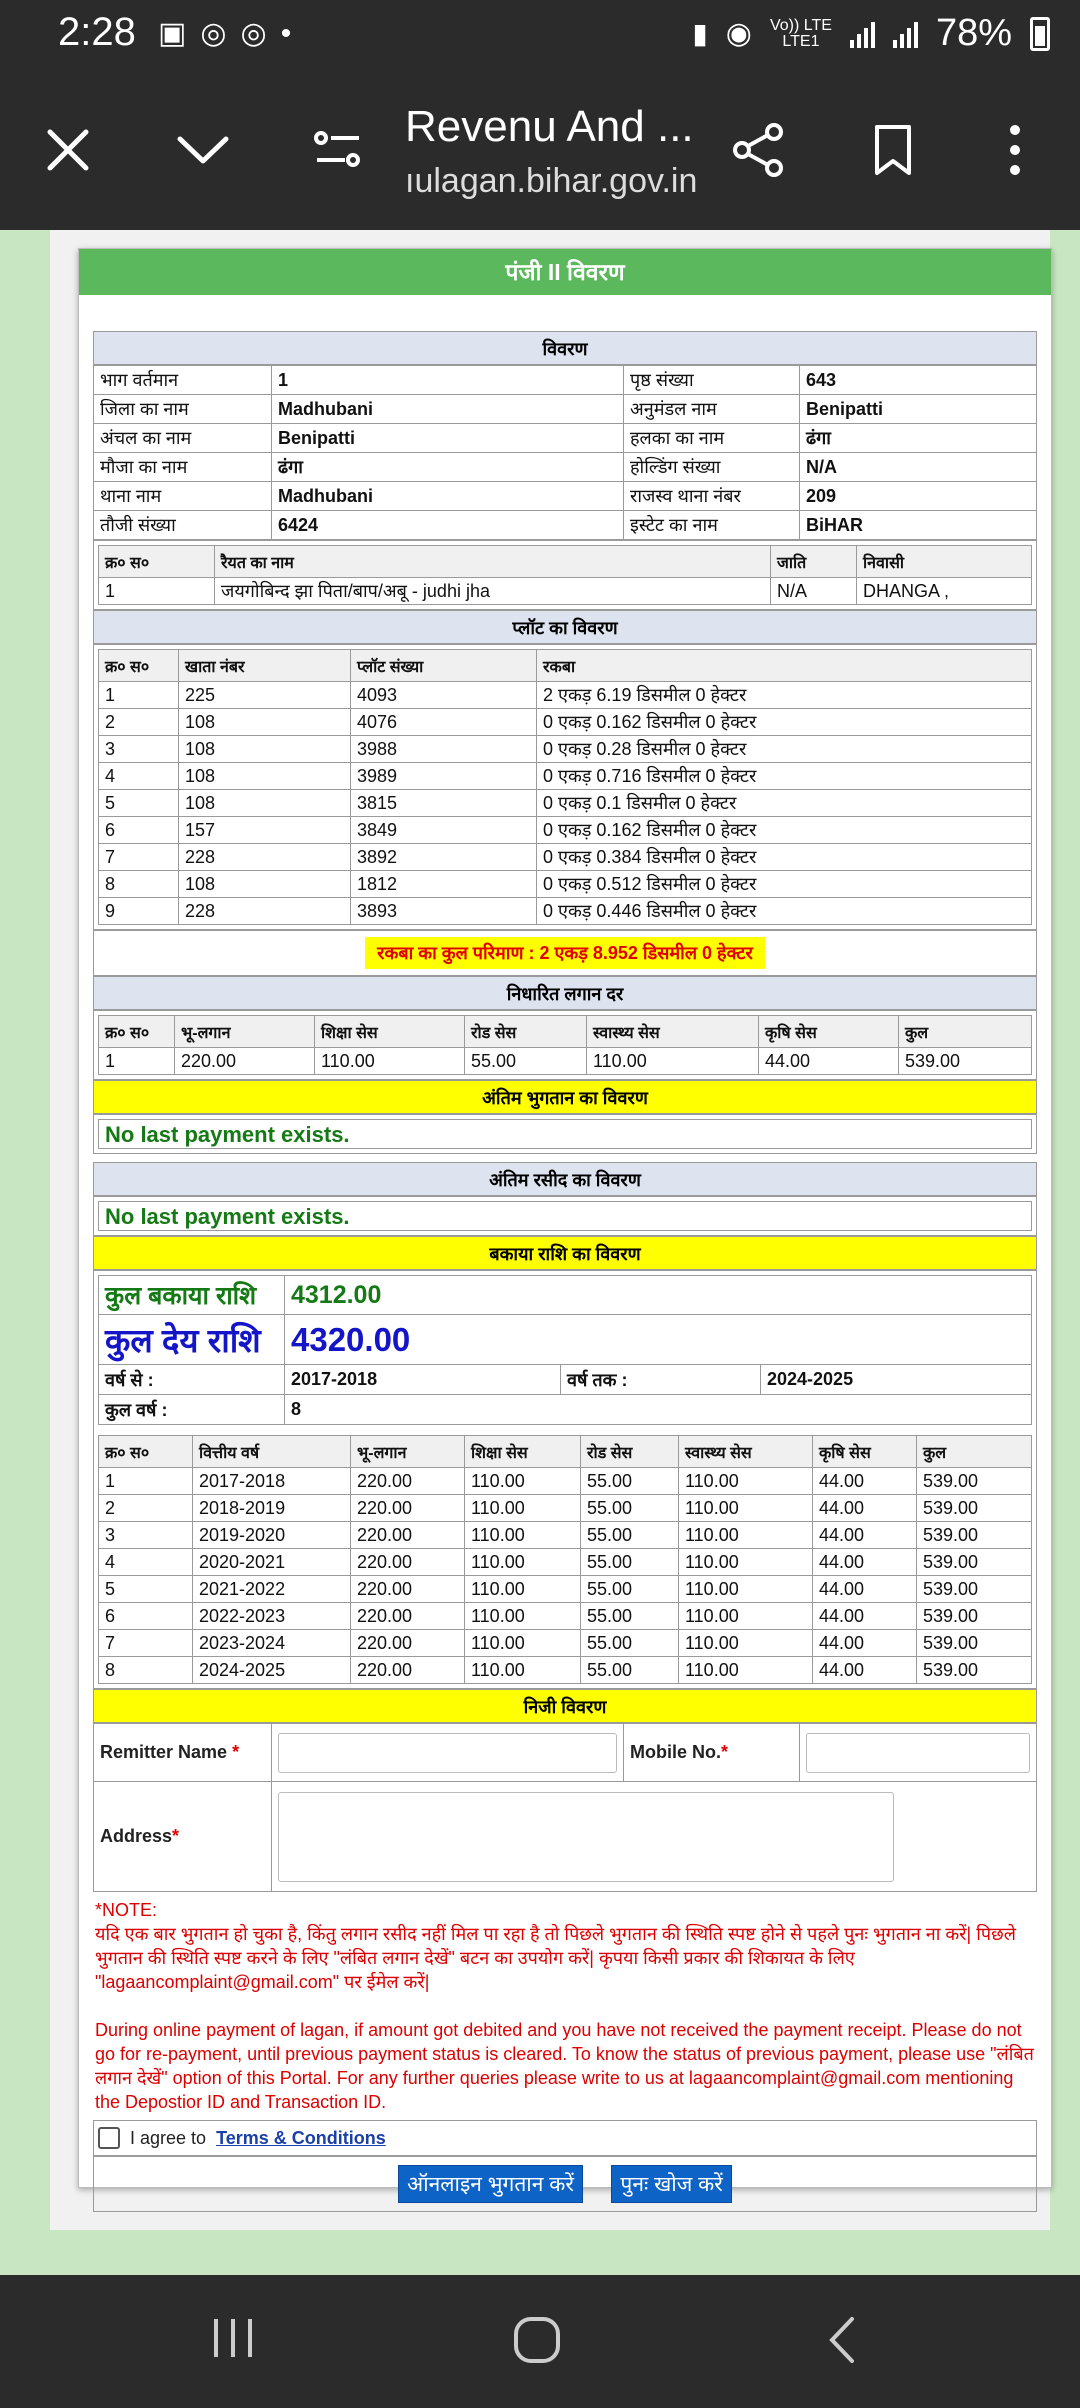 The width and height of the screenshot is (1080, 2408). I want to click on mobile-cell, so click(918, 1752).